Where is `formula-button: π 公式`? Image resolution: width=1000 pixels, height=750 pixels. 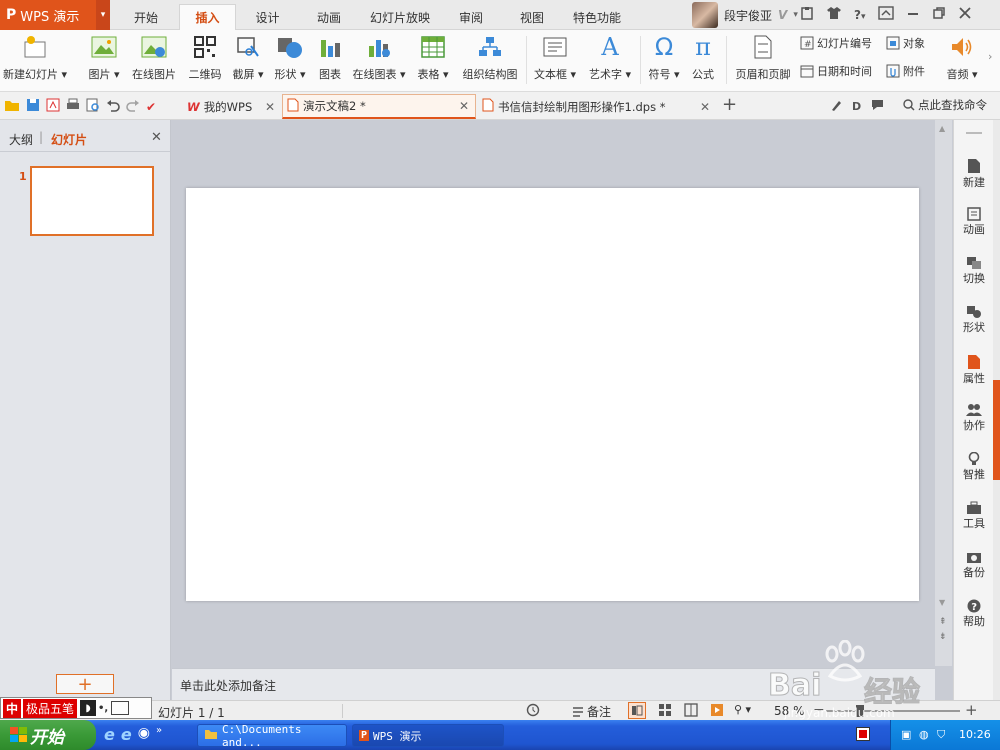
formula-button: π 公式 is located at coordinates (703, 60).